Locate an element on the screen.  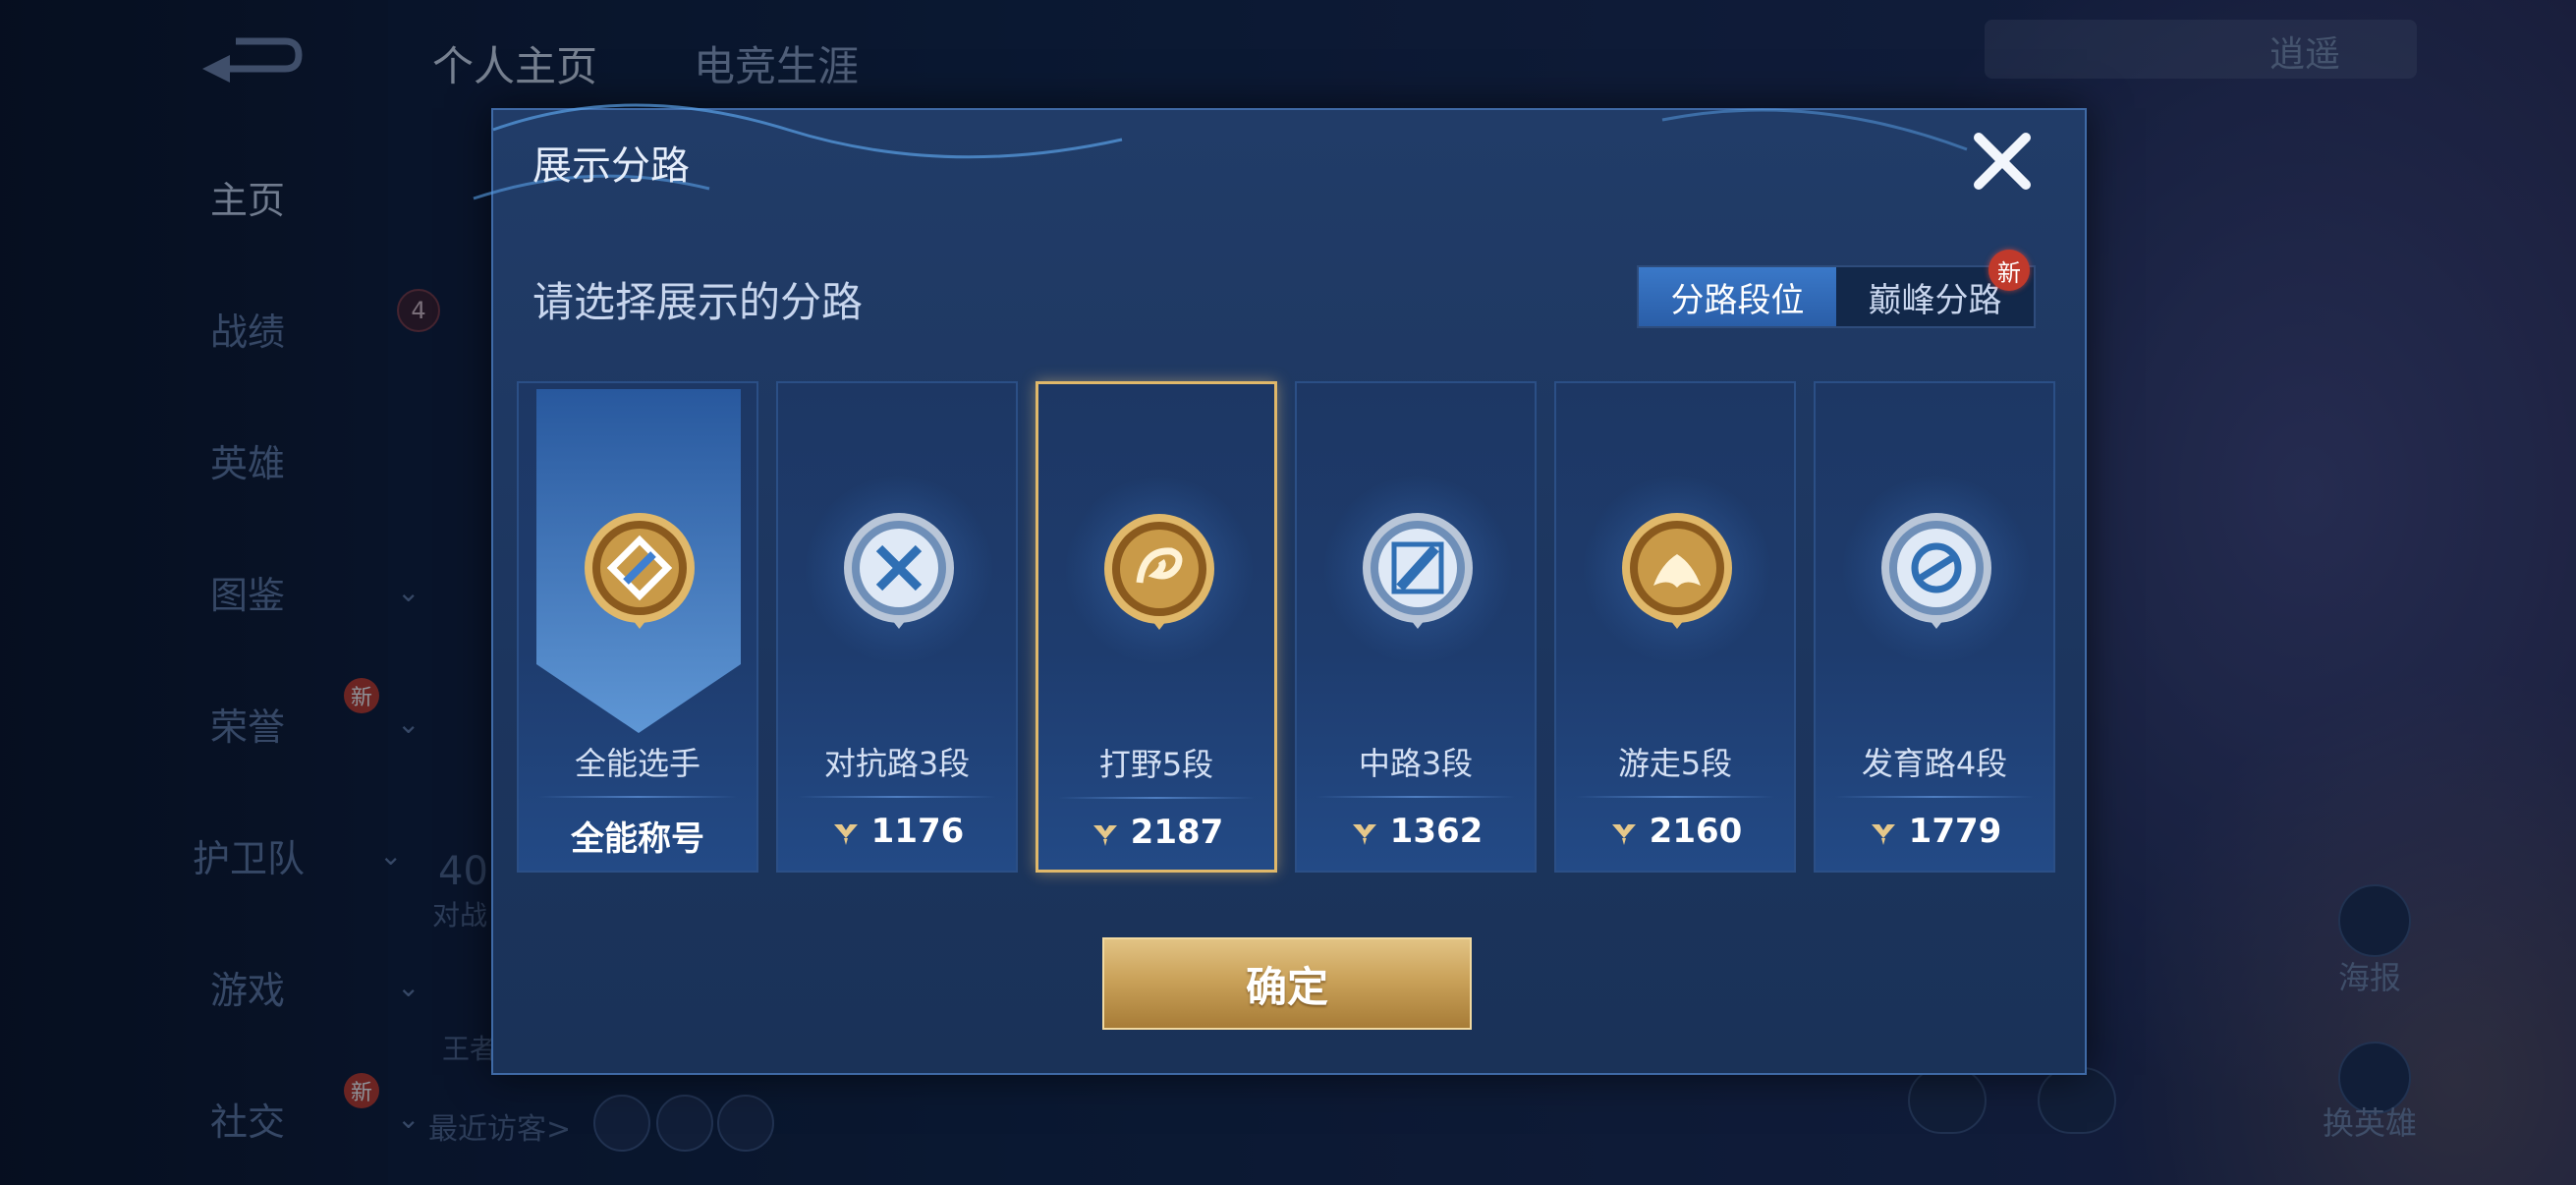
lane-card-score: 全能称号 is located at coordinates (637, 836).